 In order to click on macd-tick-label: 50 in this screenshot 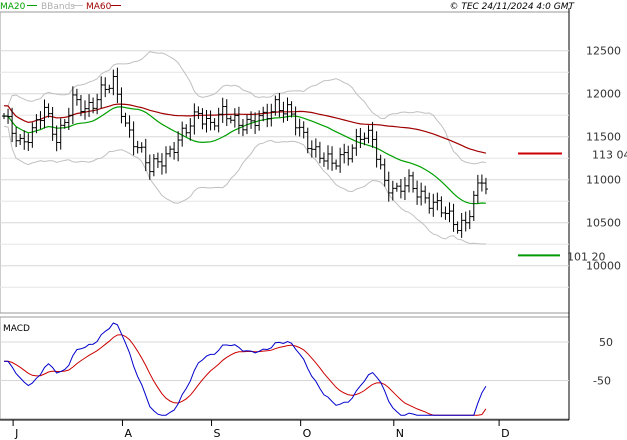, I will do `click(606, 342)`.